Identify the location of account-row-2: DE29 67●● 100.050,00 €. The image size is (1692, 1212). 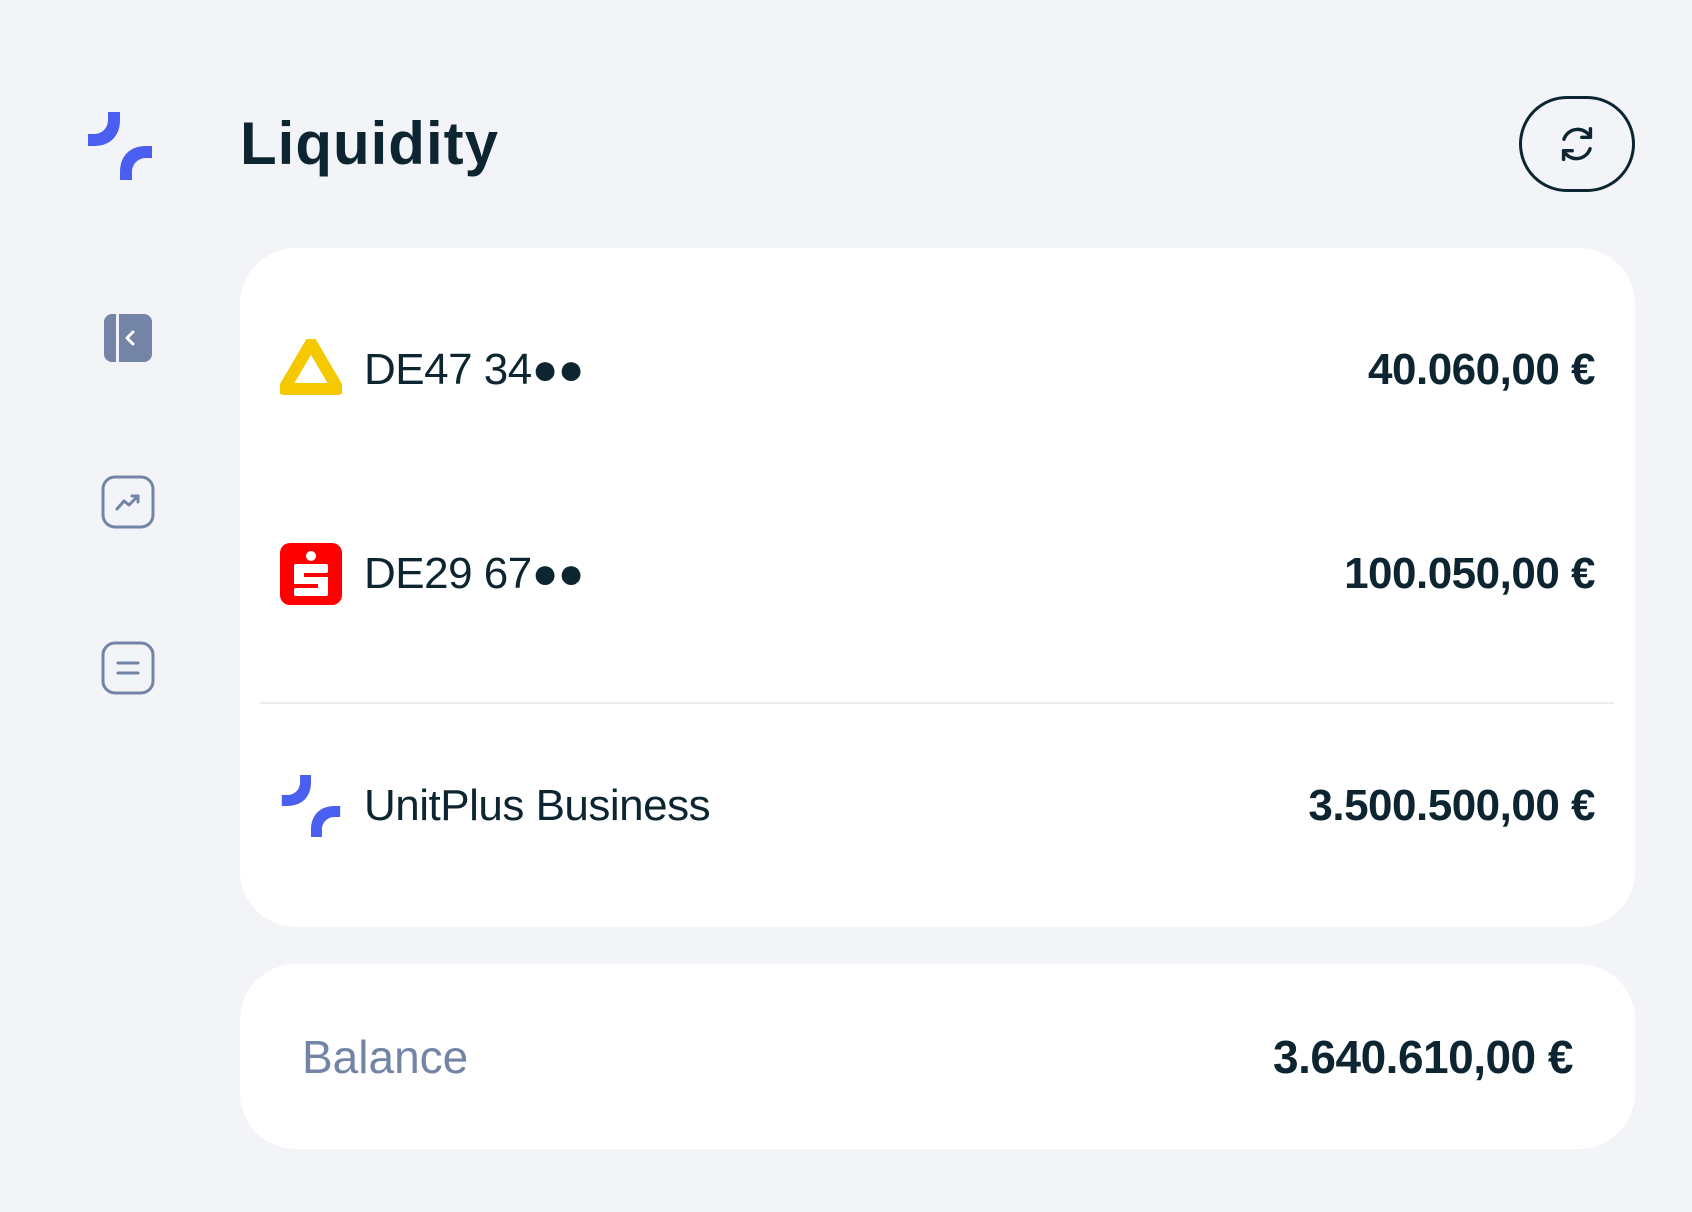
(937, 574).